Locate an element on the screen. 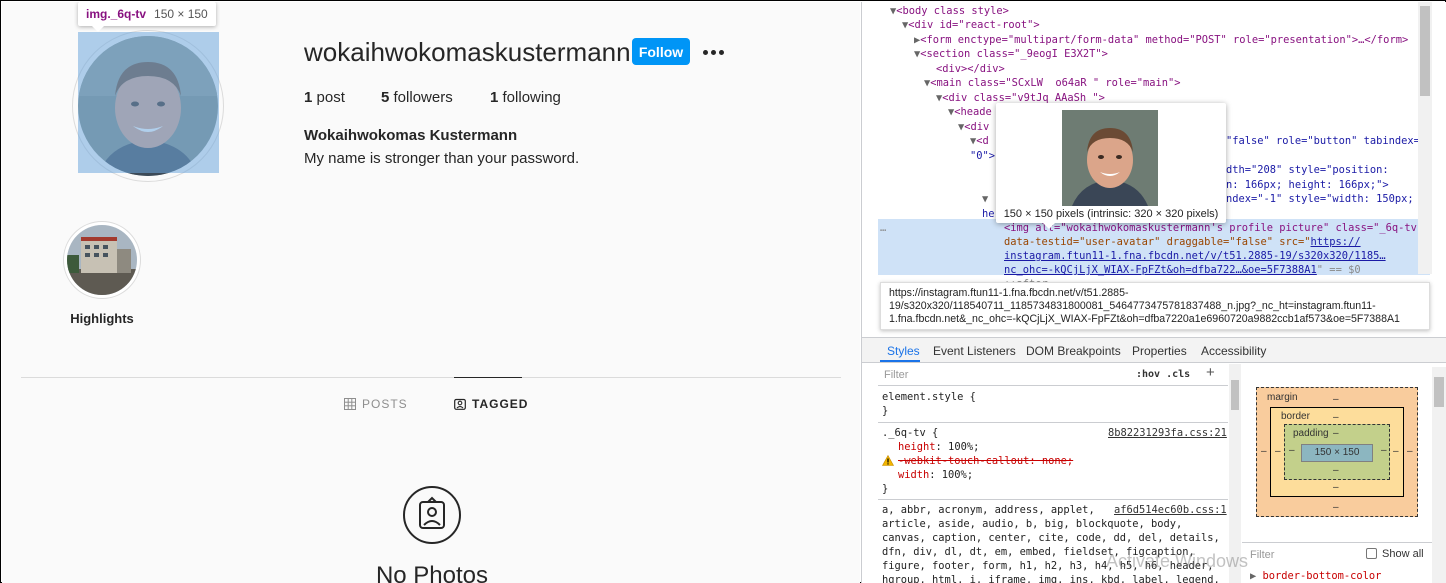 The image size is (1446, 583). highlight-thumbnail is located at coordinates (102, 260).